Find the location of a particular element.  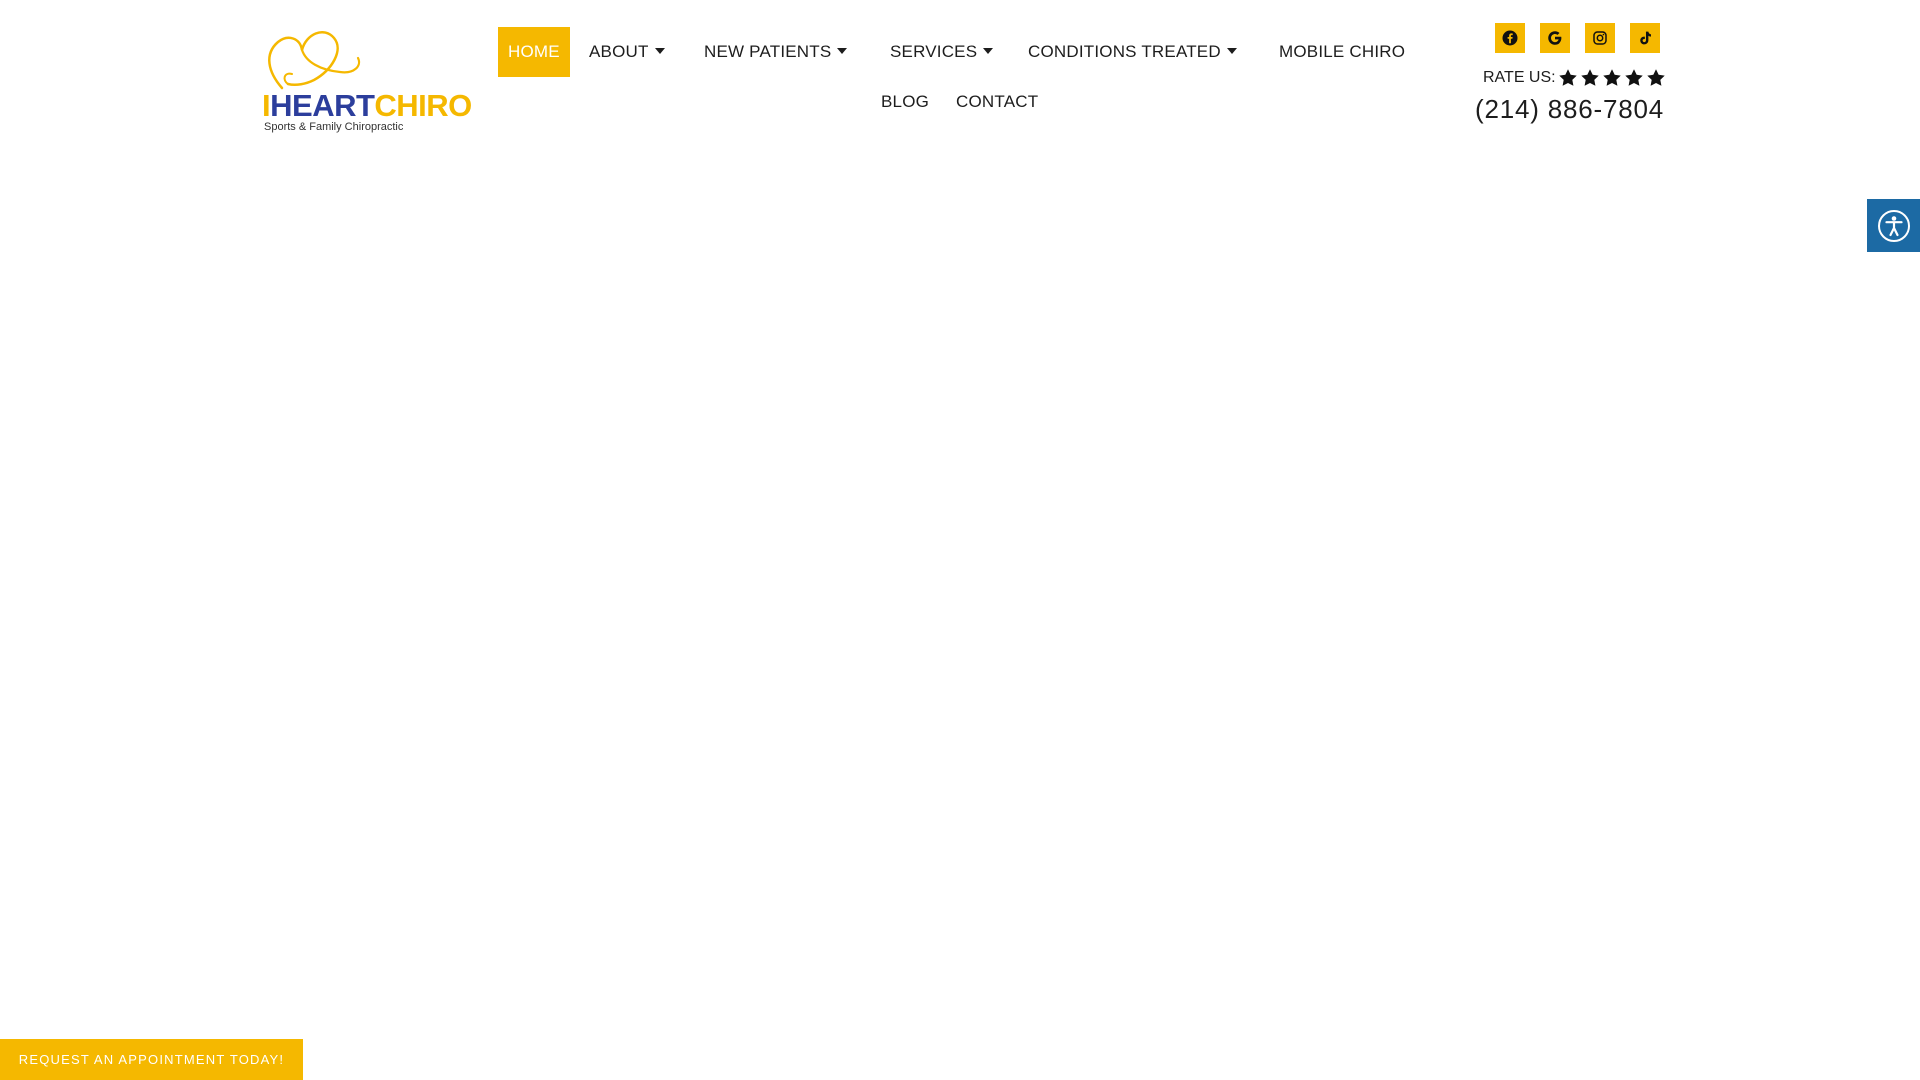

google-link is located at coordinates (1555, 38).